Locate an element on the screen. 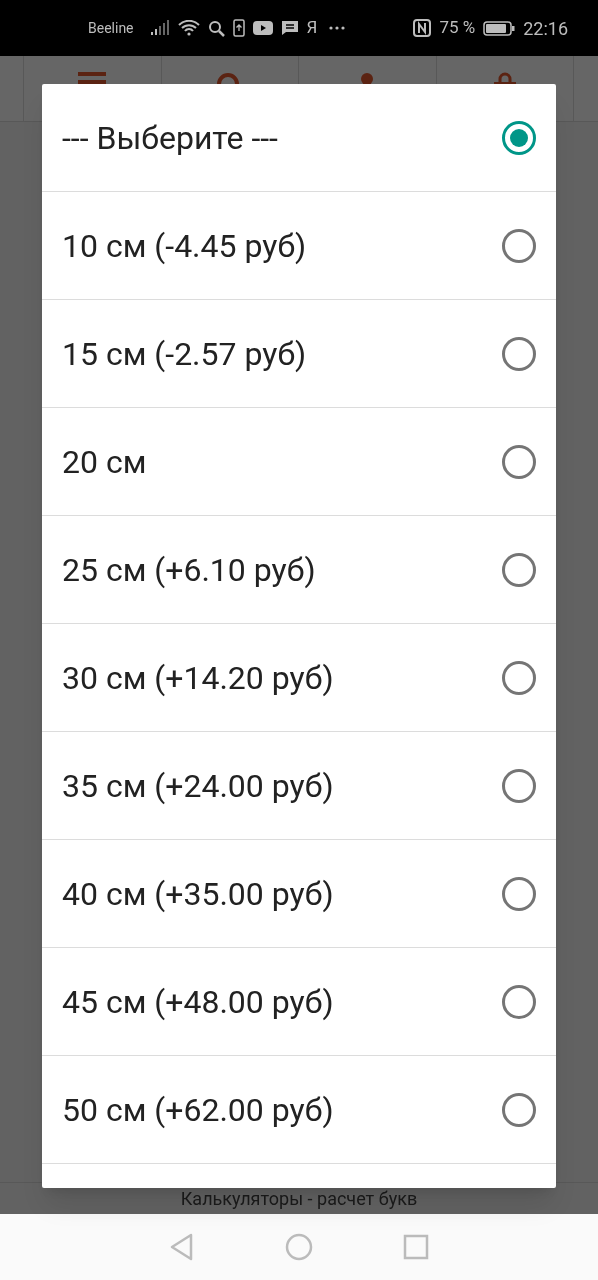  option-row: 50 см (+62.00 руб) is located at coordinates (299, 1110).